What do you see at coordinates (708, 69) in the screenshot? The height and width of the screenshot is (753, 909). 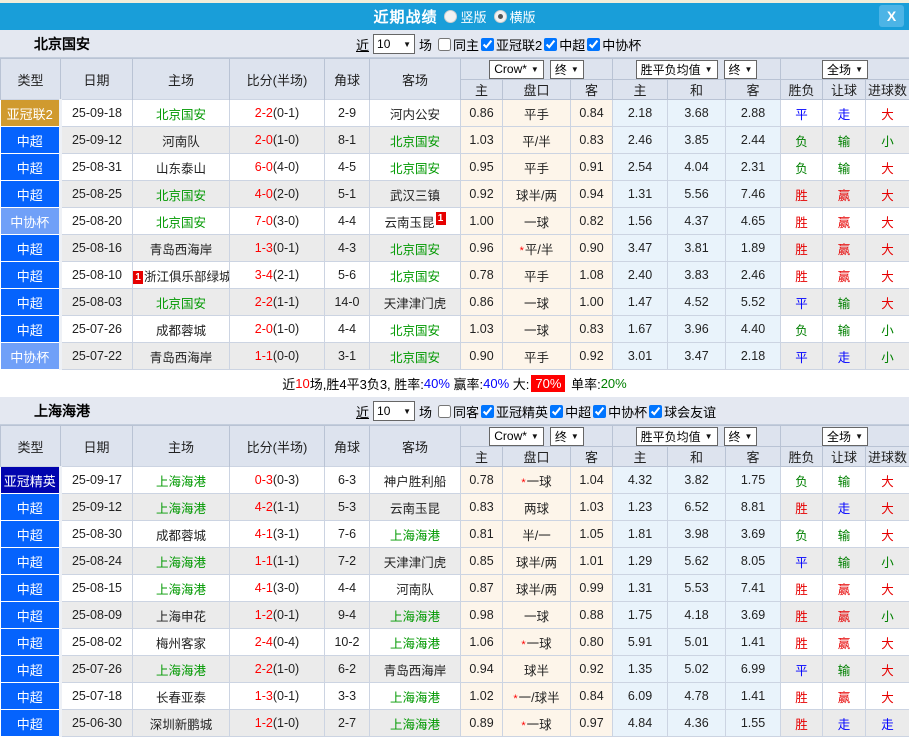 I see `chevron-down-icon: ▼` at bounding box center [708, 69].